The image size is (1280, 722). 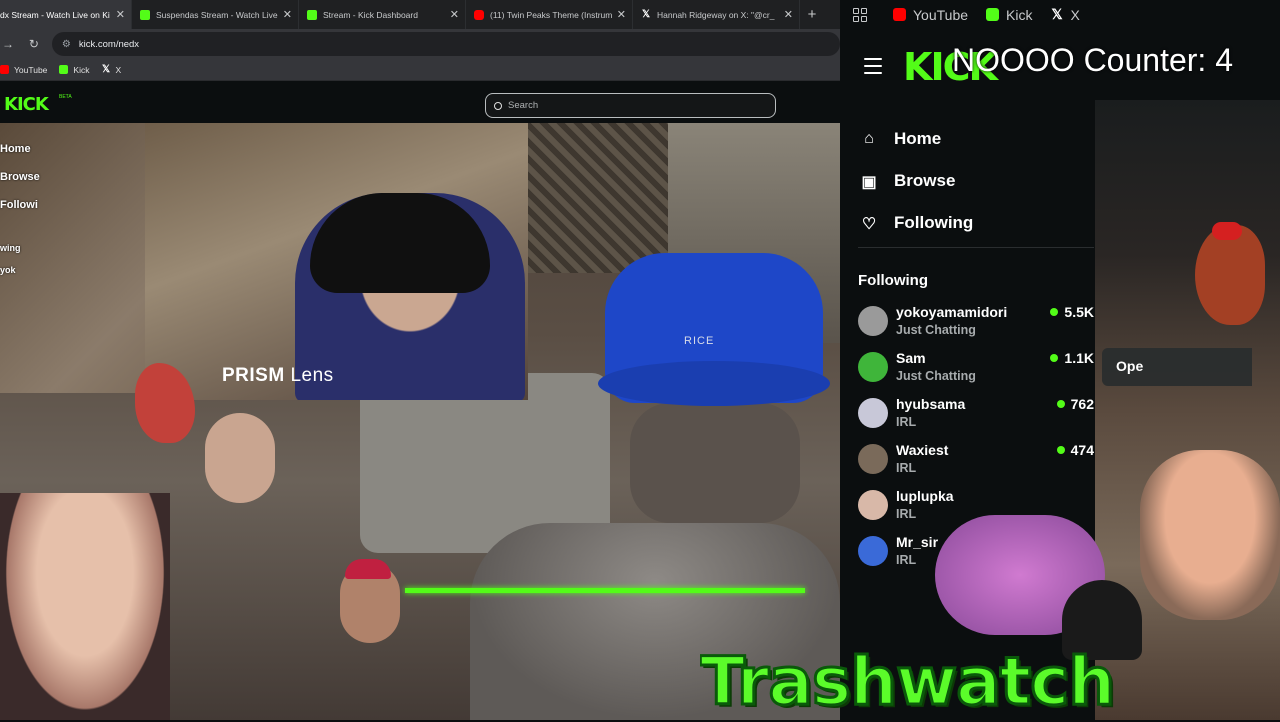 I want to click on tab-twin-peaks: (11) Twin Peaks Theme (Instrum ✕, so click(x=549, y=14).